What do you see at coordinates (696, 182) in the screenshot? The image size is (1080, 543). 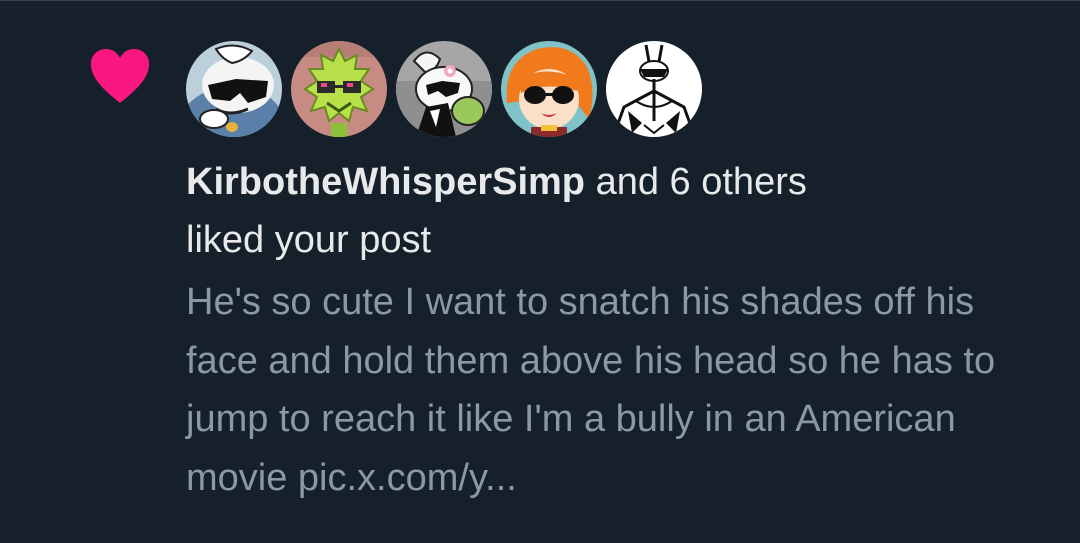 I see `others-text: and 6 others` at bounding box center [696, 182].